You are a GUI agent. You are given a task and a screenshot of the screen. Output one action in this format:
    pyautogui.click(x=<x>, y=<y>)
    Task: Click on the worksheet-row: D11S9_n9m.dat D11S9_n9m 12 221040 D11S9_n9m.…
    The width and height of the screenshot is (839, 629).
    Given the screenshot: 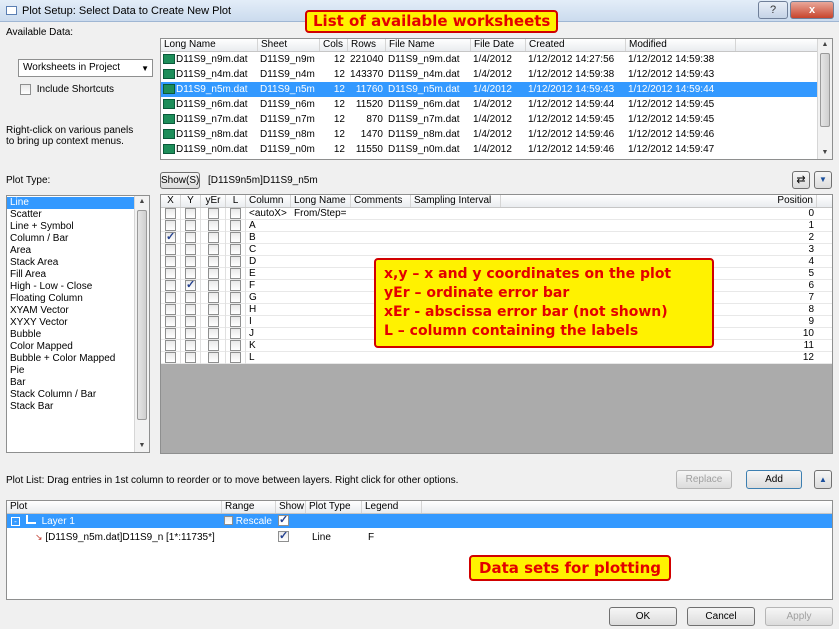 What is the action you would take?
    pyautogui.click(x=496, y=59)
    